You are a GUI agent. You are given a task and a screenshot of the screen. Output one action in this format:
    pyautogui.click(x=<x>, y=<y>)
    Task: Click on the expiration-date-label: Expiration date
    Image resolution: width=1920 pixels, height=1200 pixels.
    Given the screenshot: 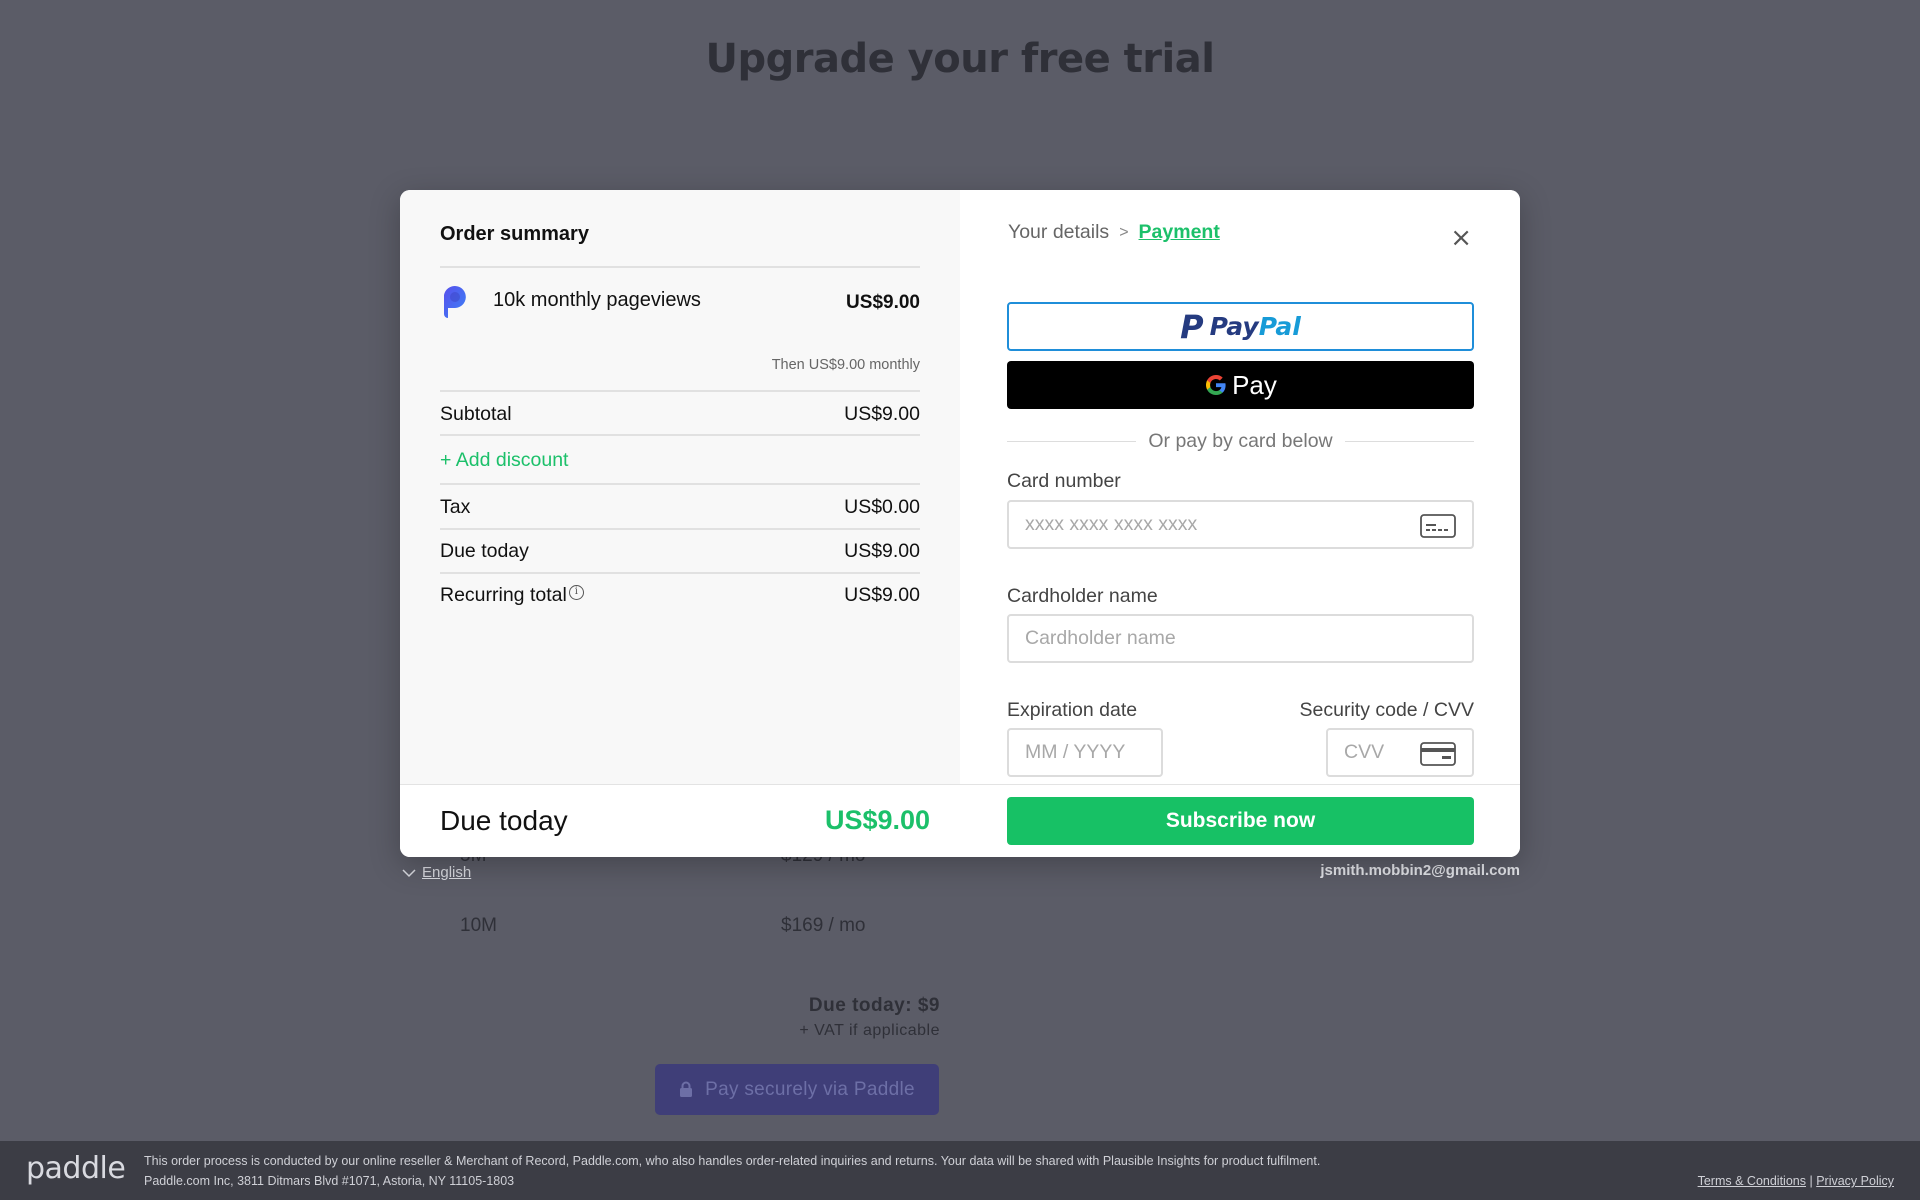 What is the action you would take?
    pyautogui.click(x=1072, y=710)
    